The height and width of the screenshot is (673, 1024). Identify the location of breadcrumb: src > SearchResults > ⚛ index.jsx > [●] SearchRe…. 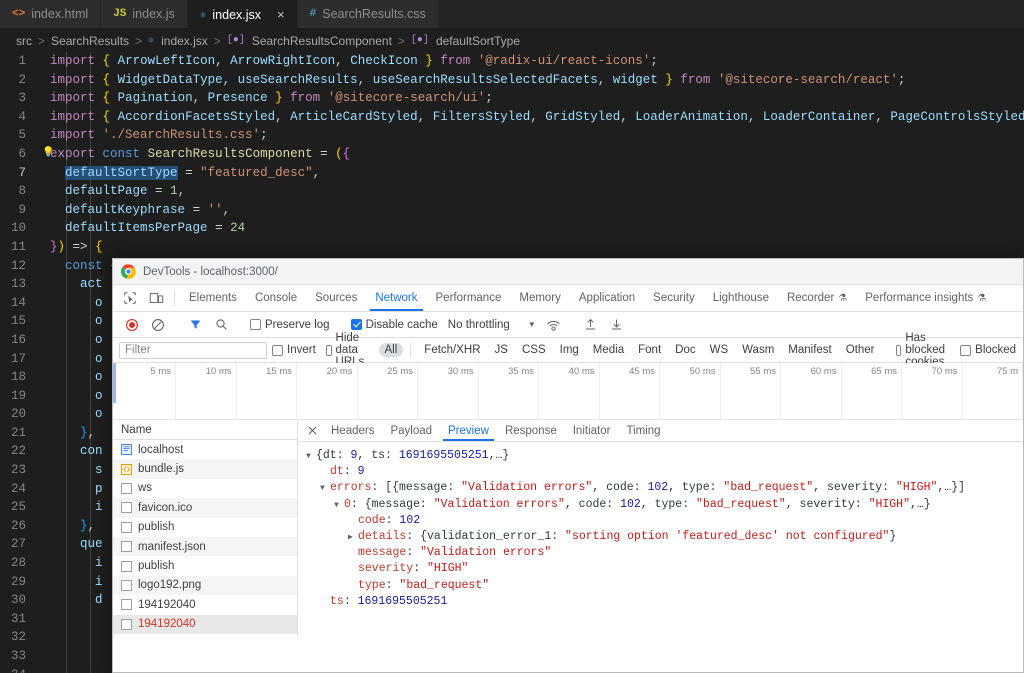
(512, 40).